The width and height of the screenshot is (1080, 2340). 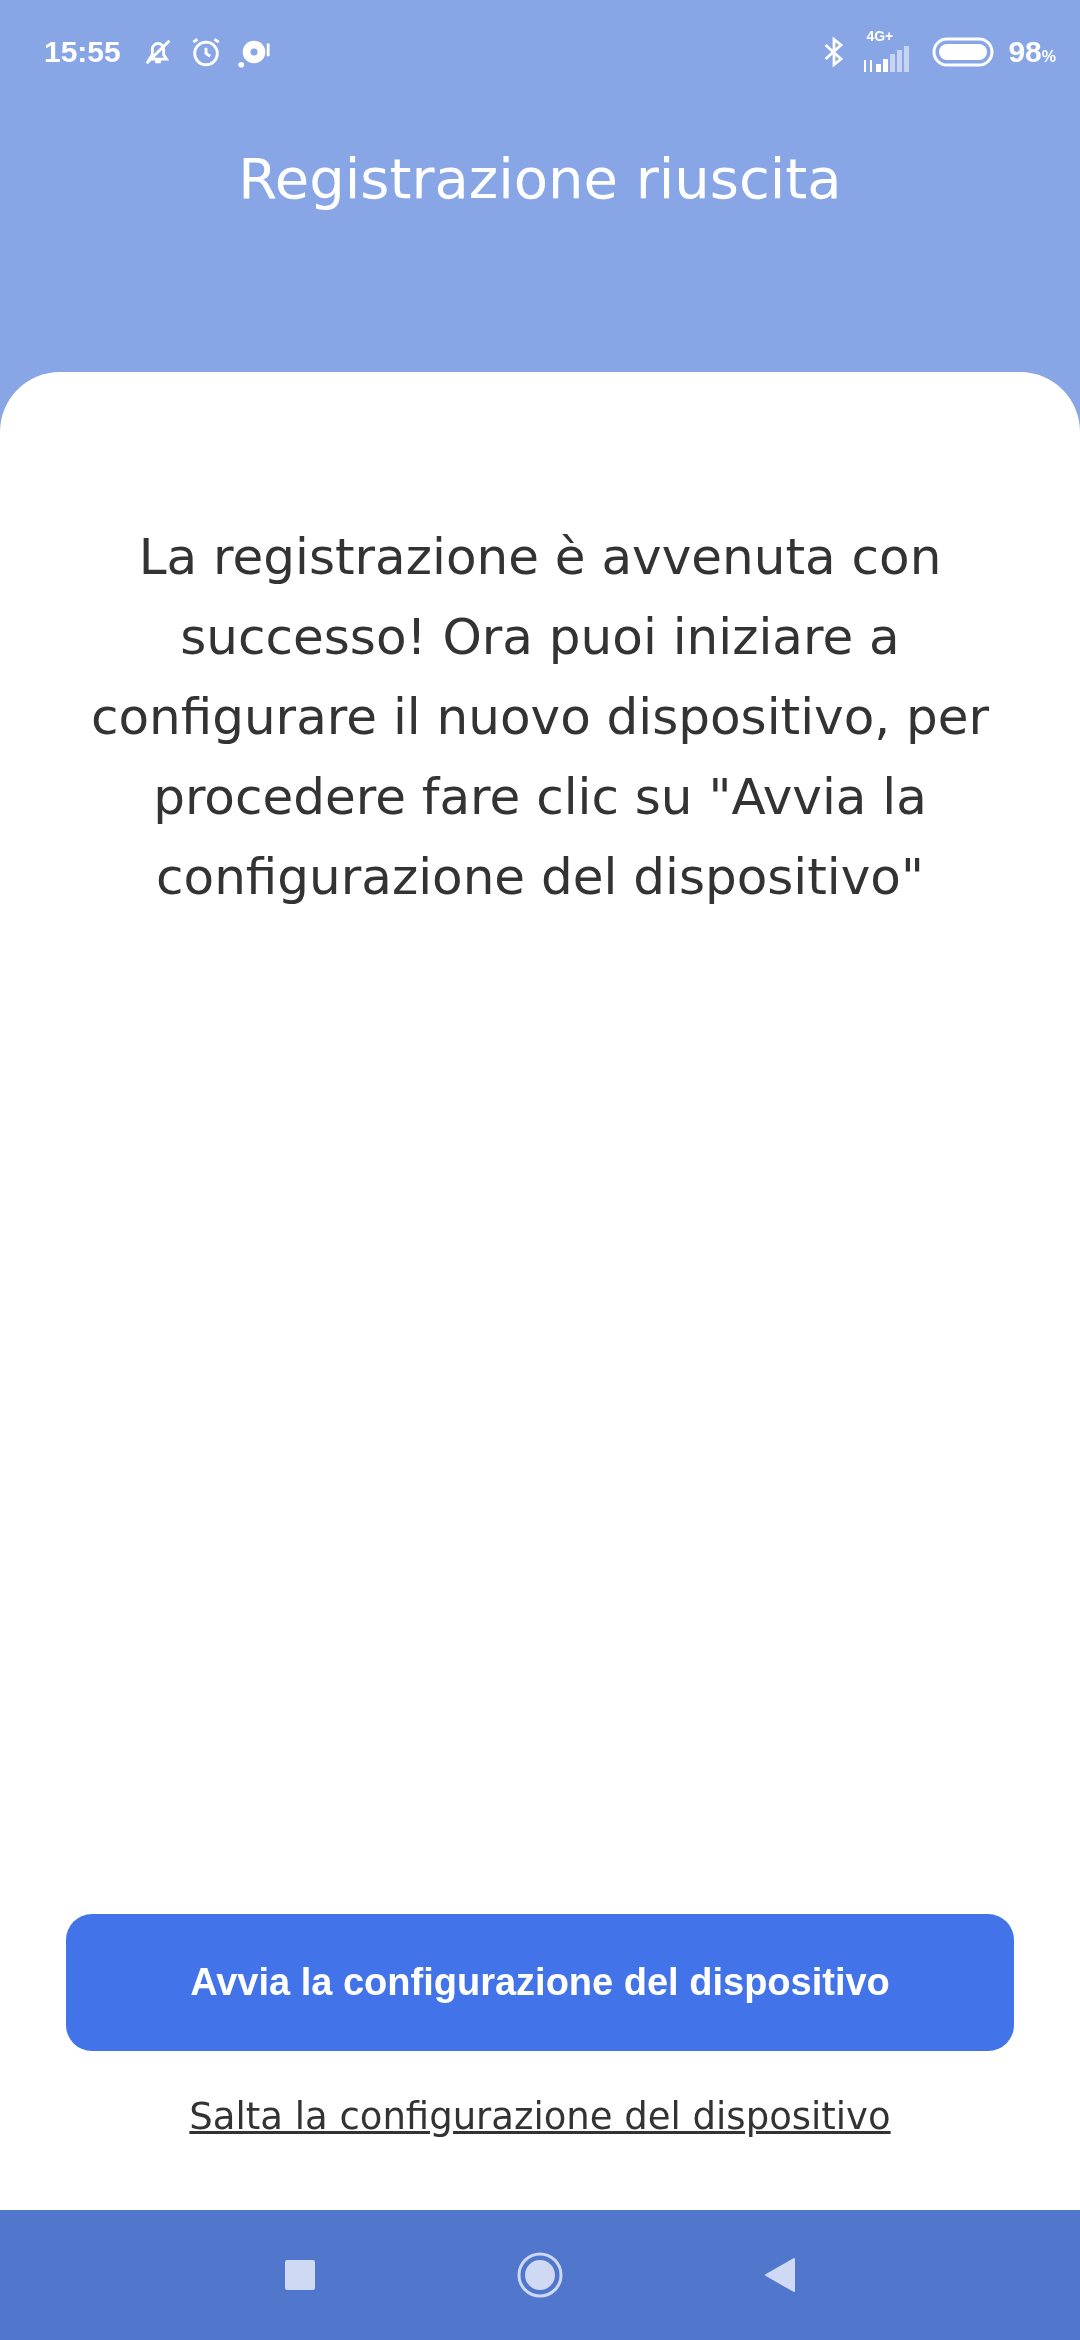 I want to click on network-type: 4G+, so click(x=880, y=36).